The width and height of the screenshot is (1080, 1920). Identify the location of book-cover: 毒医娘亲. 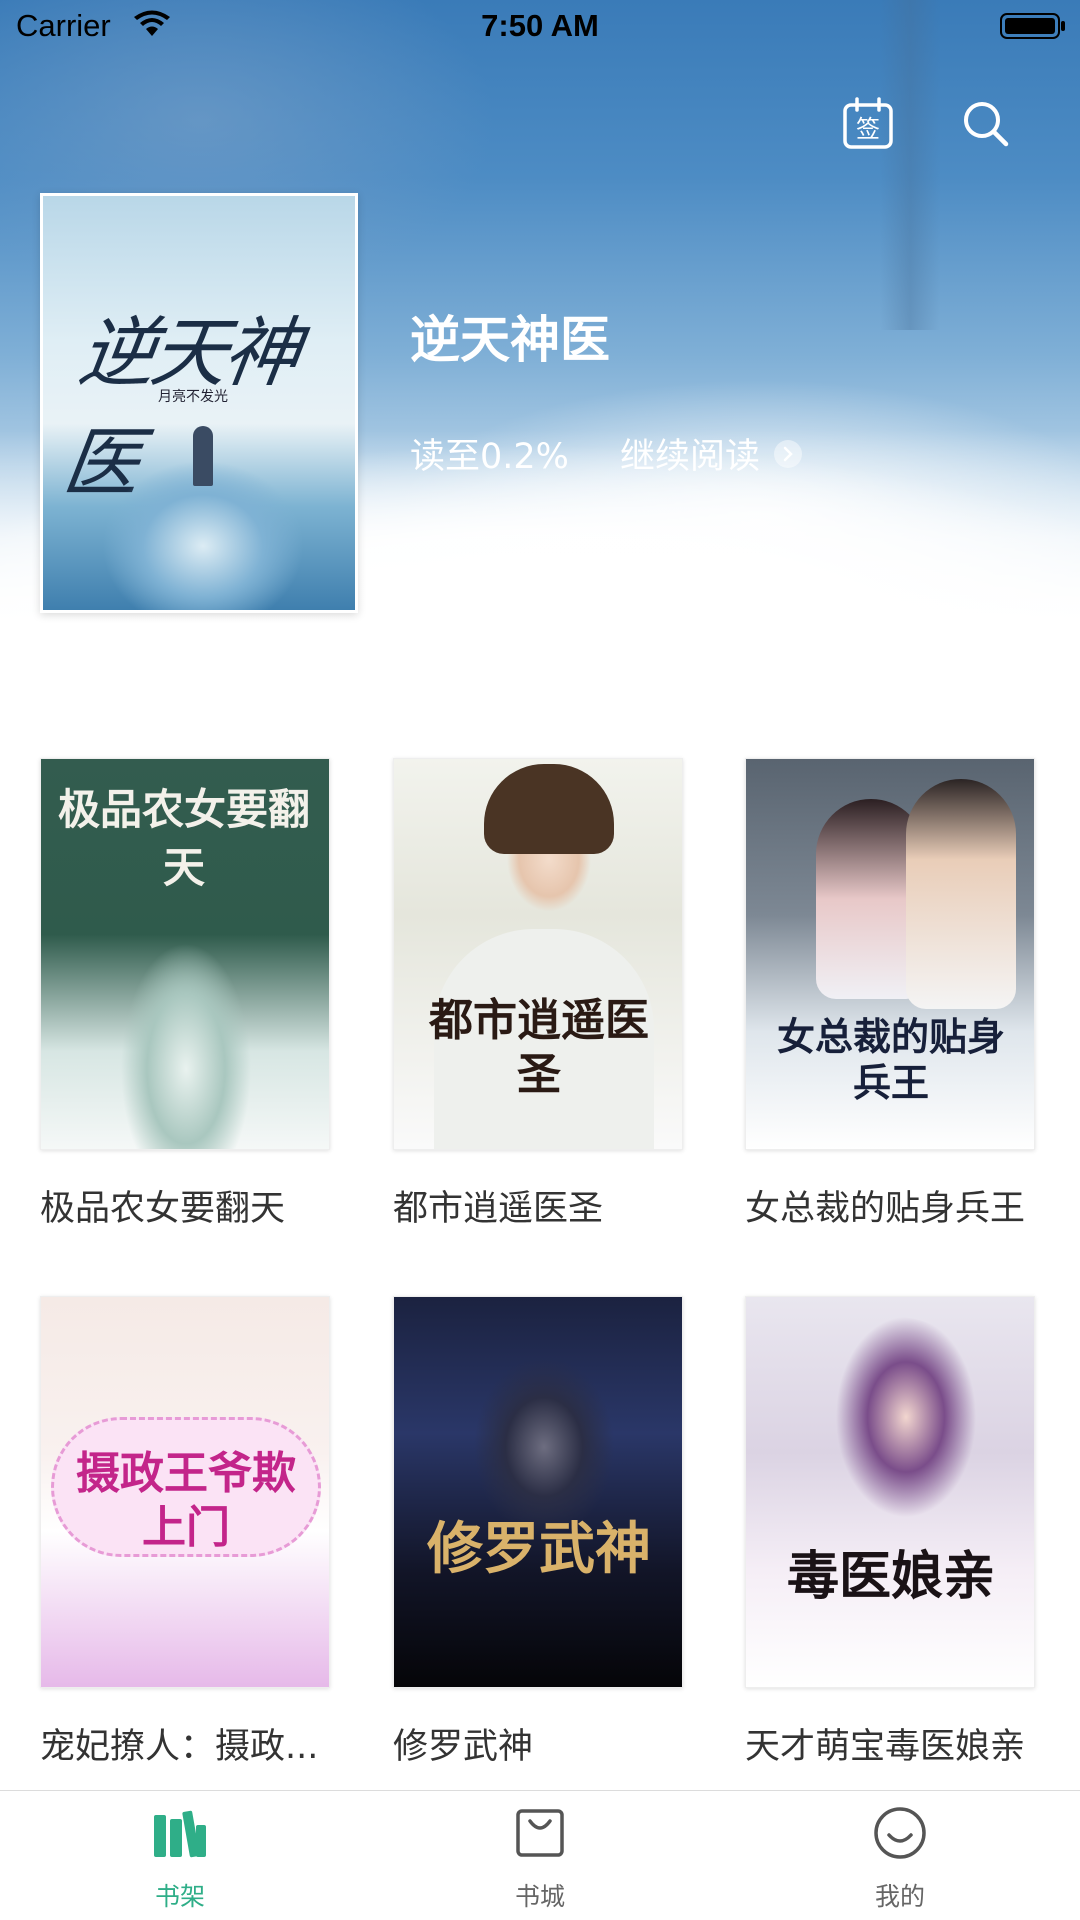
(890, 1492).